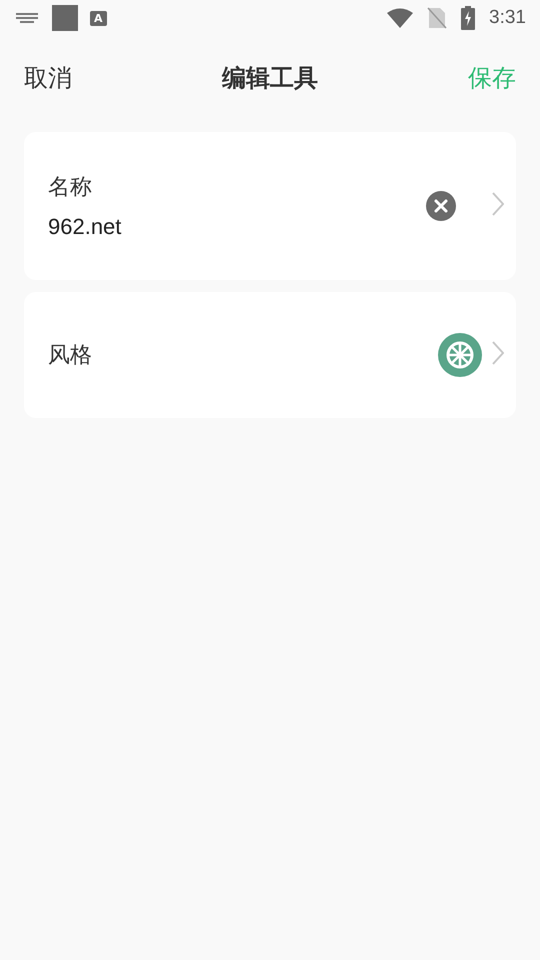 Image resolution: width=540 pixels, height=960 pixels. I want to click on no-sim-icon, so click(437, 18).